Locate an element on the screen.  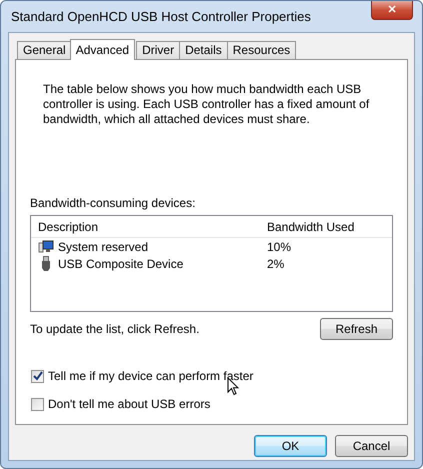
tab: Details is located at coordinates (203, 50).